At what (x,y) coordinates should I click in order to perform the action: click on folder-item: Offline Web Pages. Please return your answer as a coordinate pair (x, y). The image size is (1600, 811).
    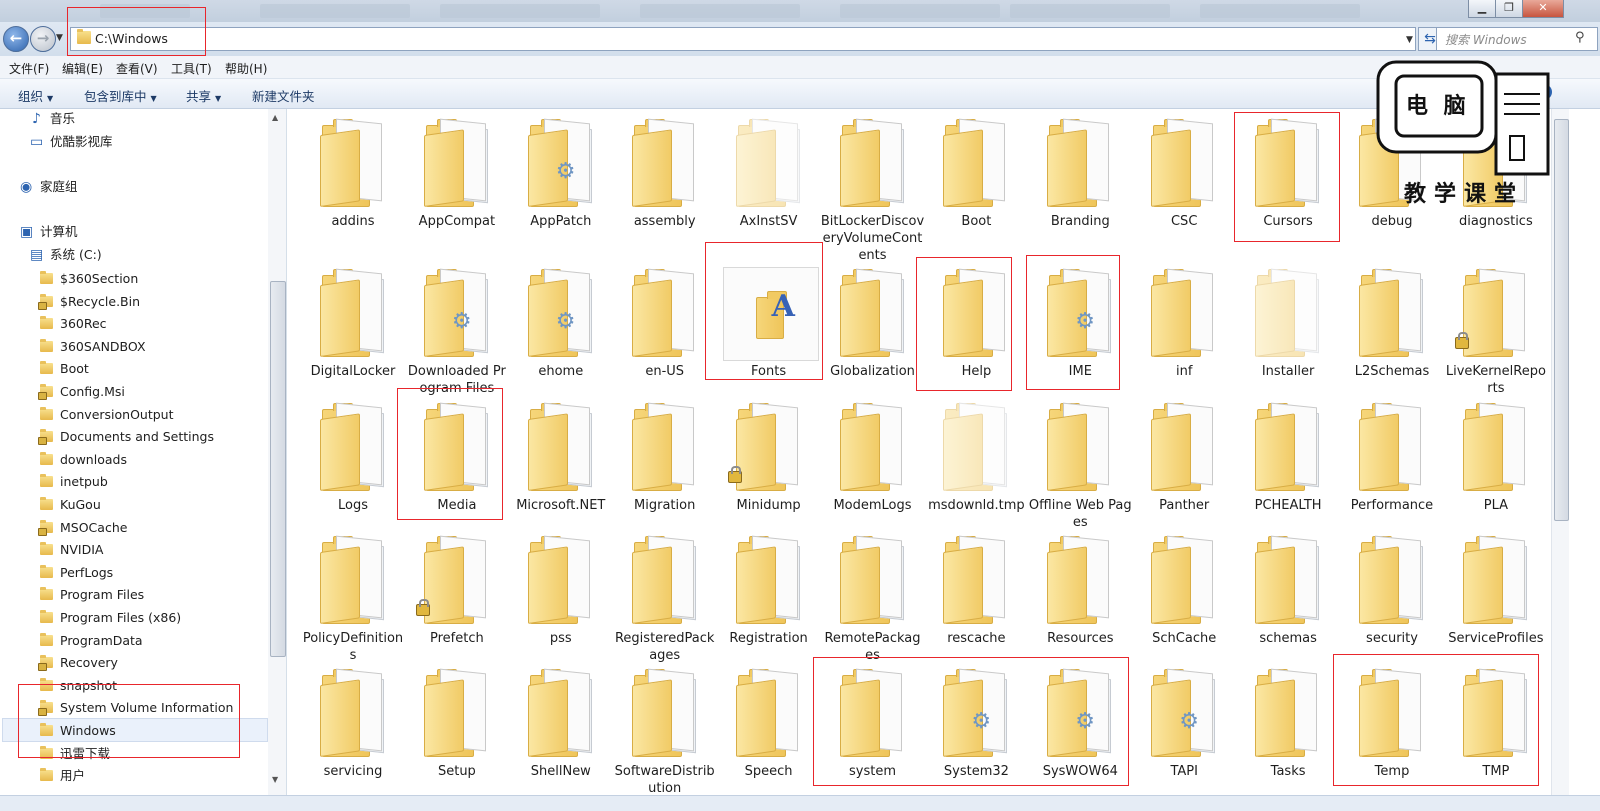
    Looking at the image, I should click on (1080, 466).